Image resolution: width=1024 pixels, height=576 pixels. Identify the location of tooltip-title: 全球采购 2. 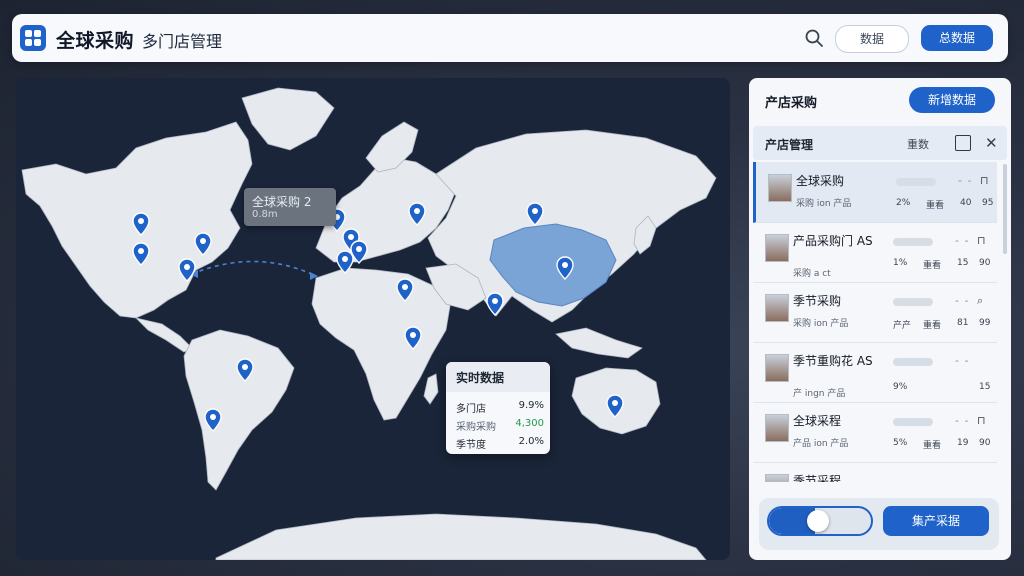
(282, 202).